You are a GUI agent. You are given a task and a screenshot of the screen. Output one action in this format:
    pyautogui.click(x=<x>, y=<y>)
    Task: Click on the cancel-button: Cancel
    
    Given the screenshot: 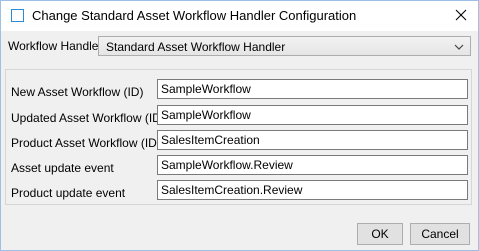 What is the action you would take?
    pyautogui.click(x=440, y=234)
    